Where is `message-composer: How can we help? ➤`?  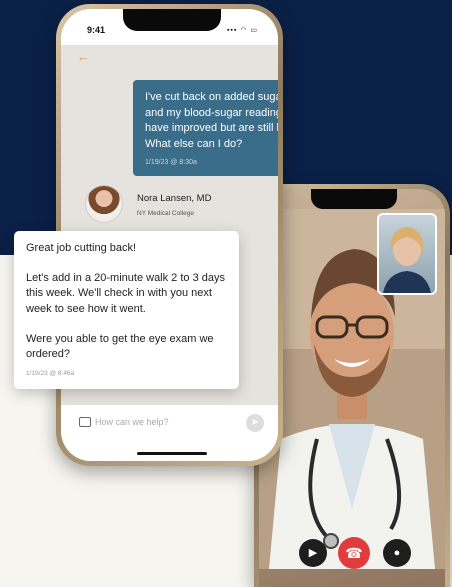 message-composer: How can we help? ➤ is located at coordinates (169, 433).